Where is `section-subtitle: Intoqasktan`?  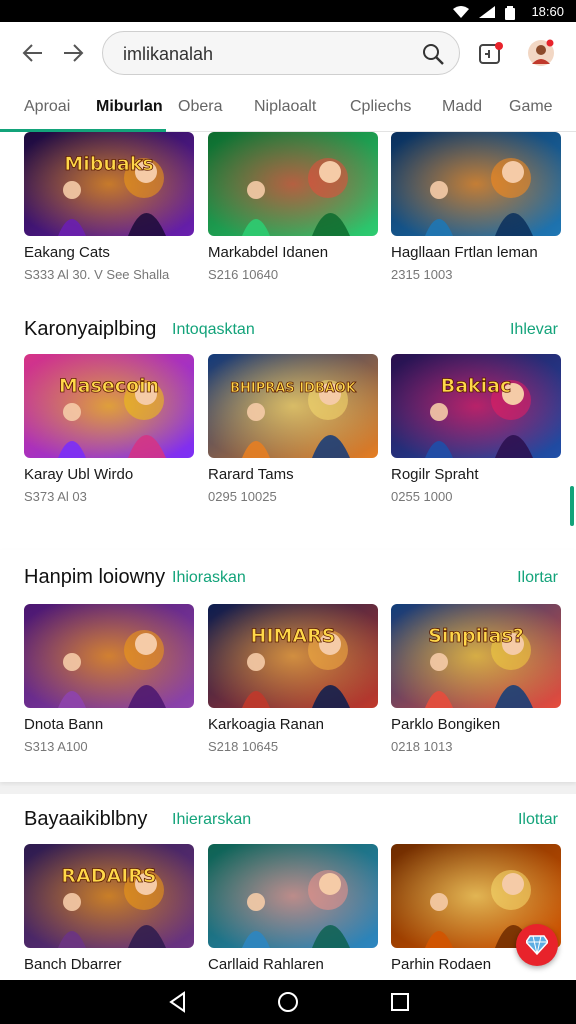
section-subtitle: Intoqasktan is located at coordinates (213, 330).